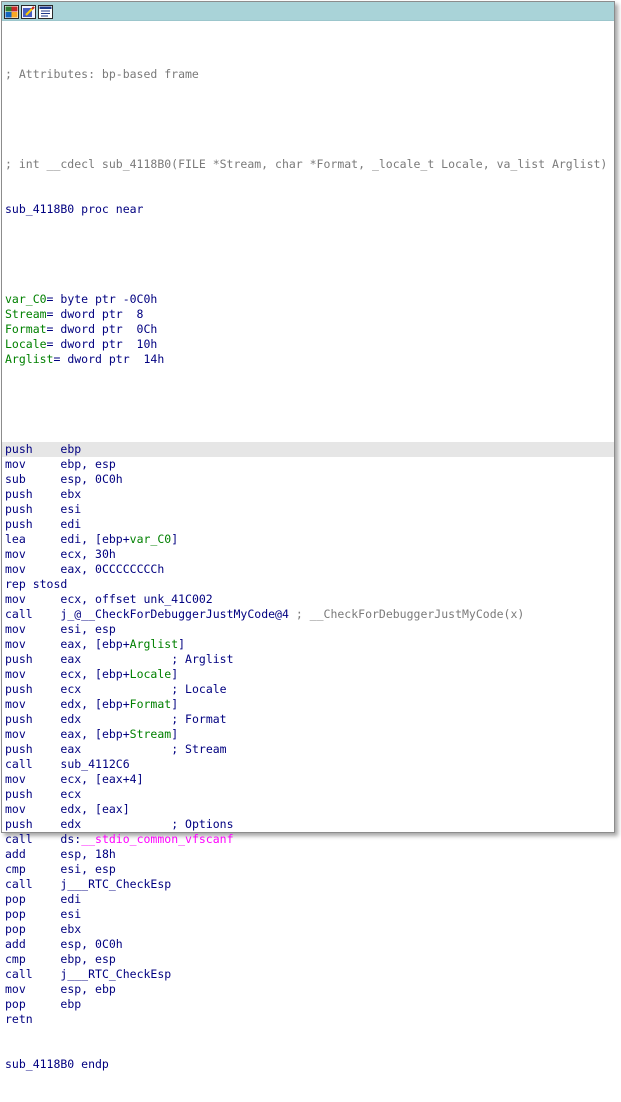  Describe the element at coordinates (157, 839) in the screenshot. I see `operand-import: __stdio_common_vfscanf` at that location.